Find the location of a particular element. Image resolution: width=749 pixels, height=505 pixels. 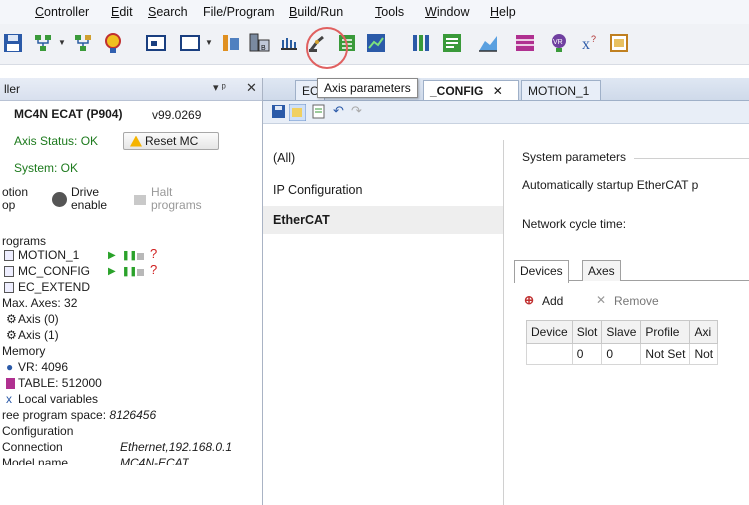

tab-motion-1: MOTION_1 is located at coordinates (561, 90).